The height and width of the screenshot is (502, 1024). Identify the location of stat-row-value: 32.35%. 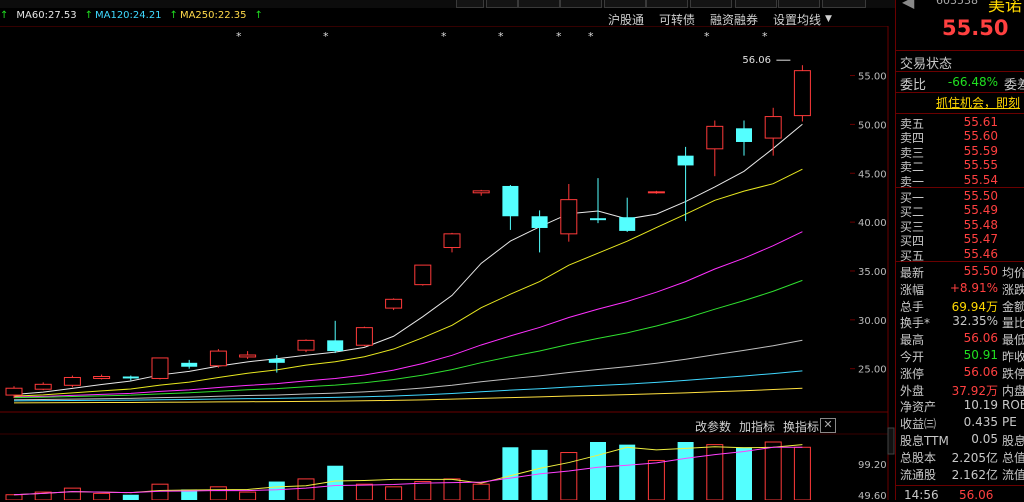
(975, 321).